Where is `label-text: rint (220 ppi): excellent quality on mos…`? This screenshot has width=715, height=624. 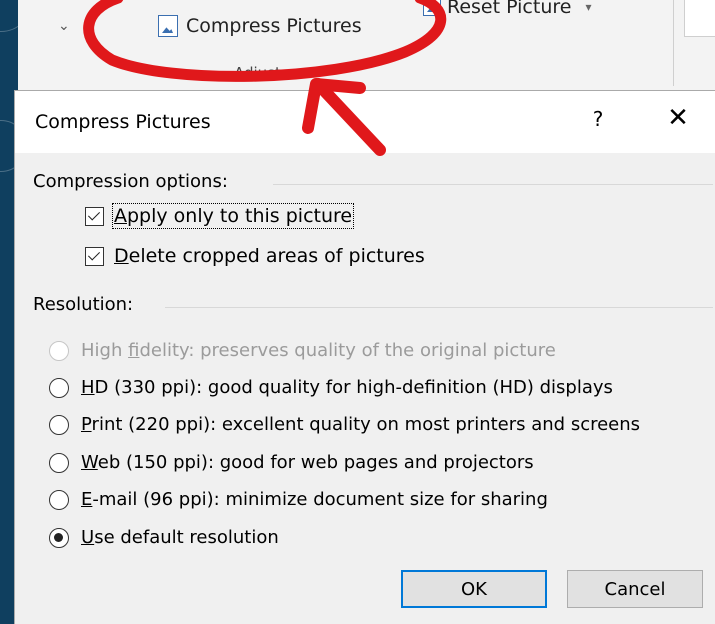 label-text: rint (220 ppi): excellent quality on mos… is located at coordinates (366, 424).